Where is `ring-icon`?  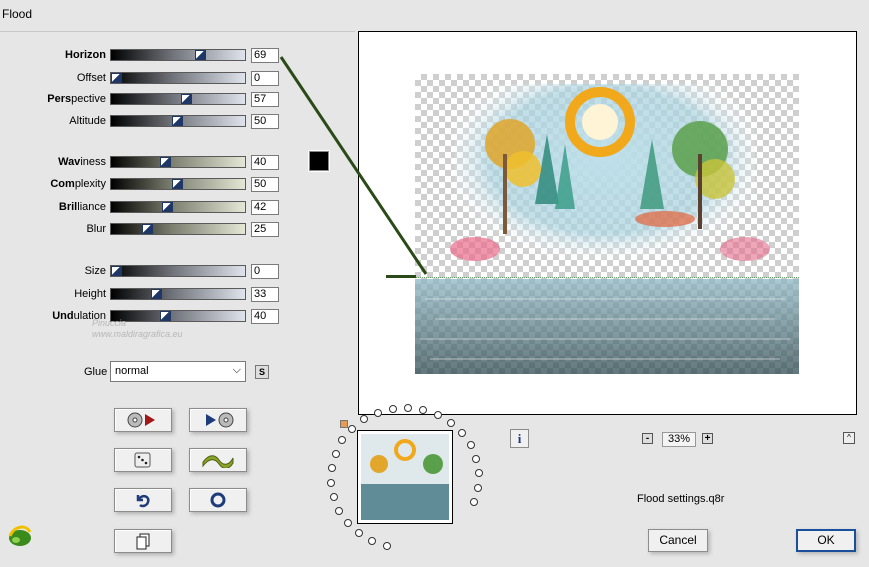
ring-icon is located at coordinates (218, 500).